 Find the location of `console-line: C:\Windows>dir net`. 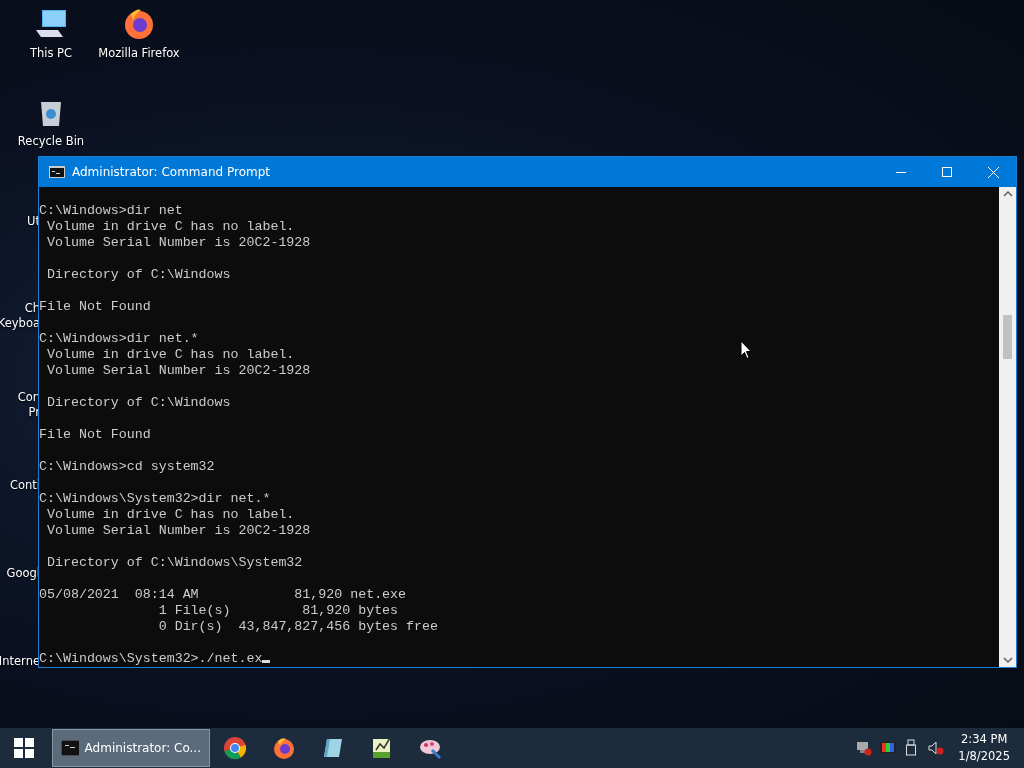

console-line: C:\Windows>dir net is located at coordinates (111, 211).